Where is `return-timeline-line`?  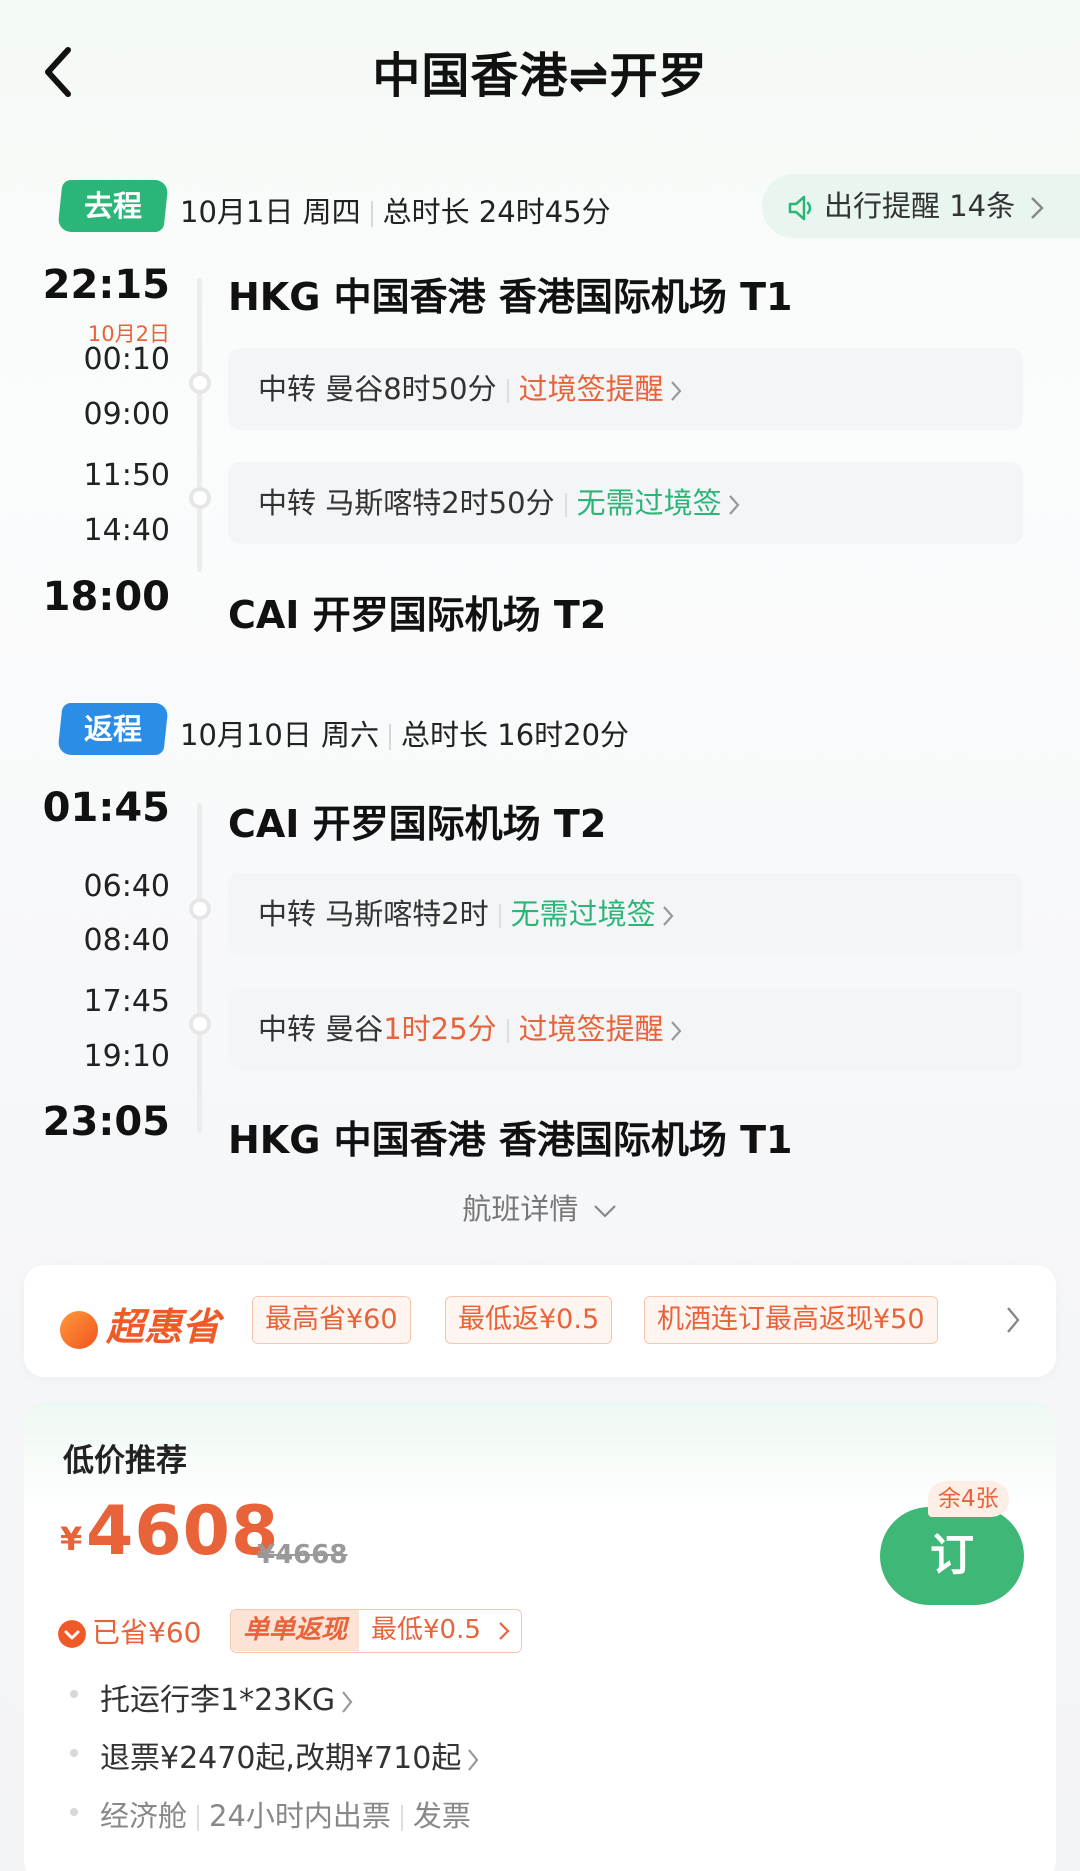 return-timeline-line is located at coordinates (199, 968).